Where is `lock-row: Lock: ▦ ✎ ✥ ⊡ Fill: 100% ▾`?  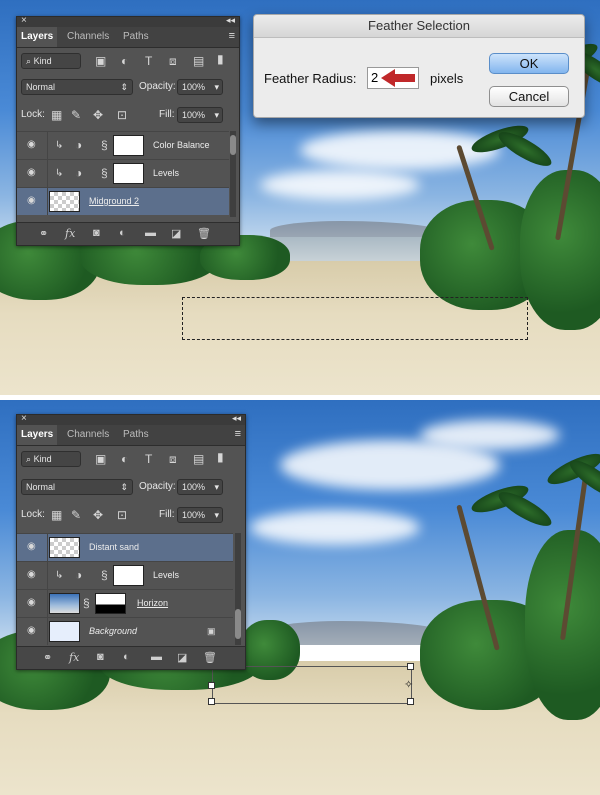 lock-row: Lock: ▦ ✎ ✥ ⊡ Fill: 100% ▾ is located at coordinates (128, 116).